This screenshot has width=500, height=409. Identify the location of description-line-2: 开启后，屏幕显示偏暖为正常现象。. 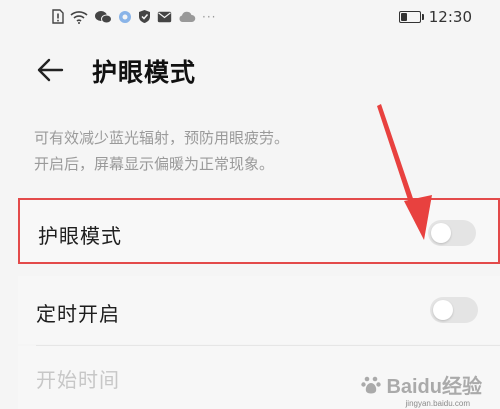
(154, 164).